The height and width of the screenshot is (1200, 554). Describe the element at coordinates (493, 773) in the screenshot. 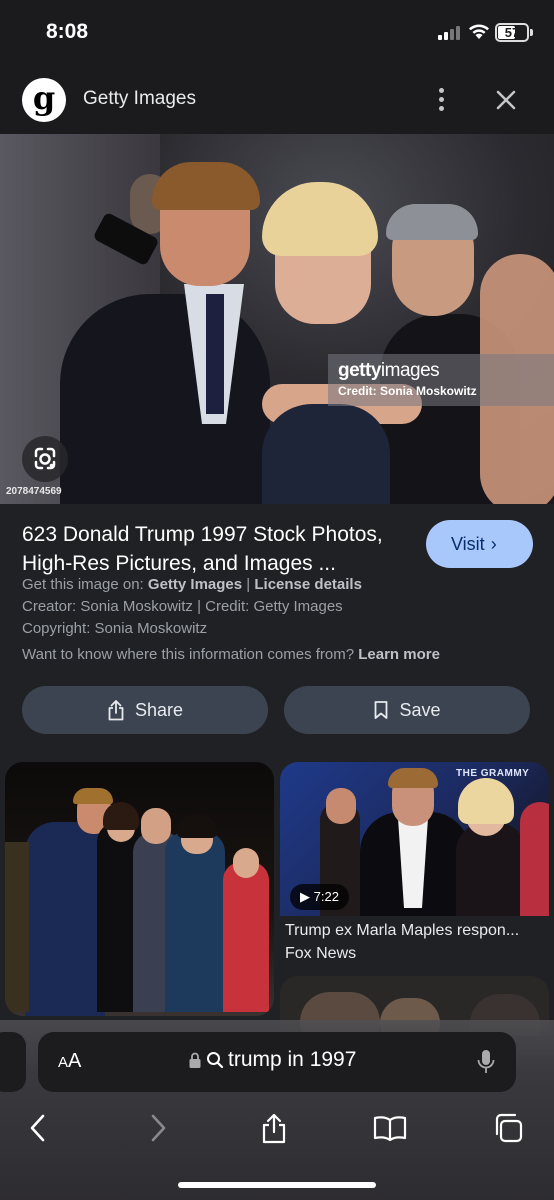

I see `banner-text: THE GRAMMY` at that location.